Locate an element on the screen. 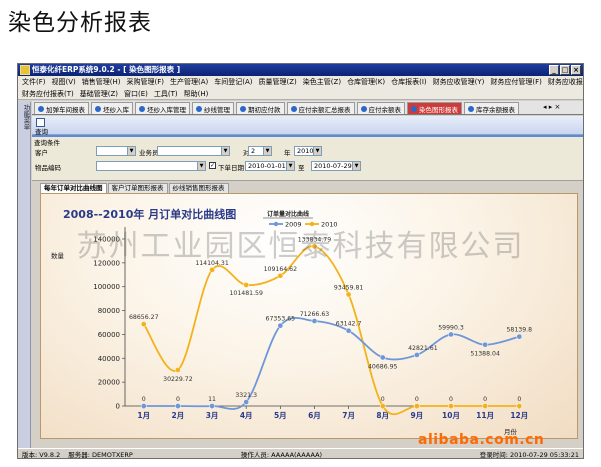 The width and height of the screenshot is (601, 467). sub-tab: 客户订单图形报表 is located at coordinates (137, 188).